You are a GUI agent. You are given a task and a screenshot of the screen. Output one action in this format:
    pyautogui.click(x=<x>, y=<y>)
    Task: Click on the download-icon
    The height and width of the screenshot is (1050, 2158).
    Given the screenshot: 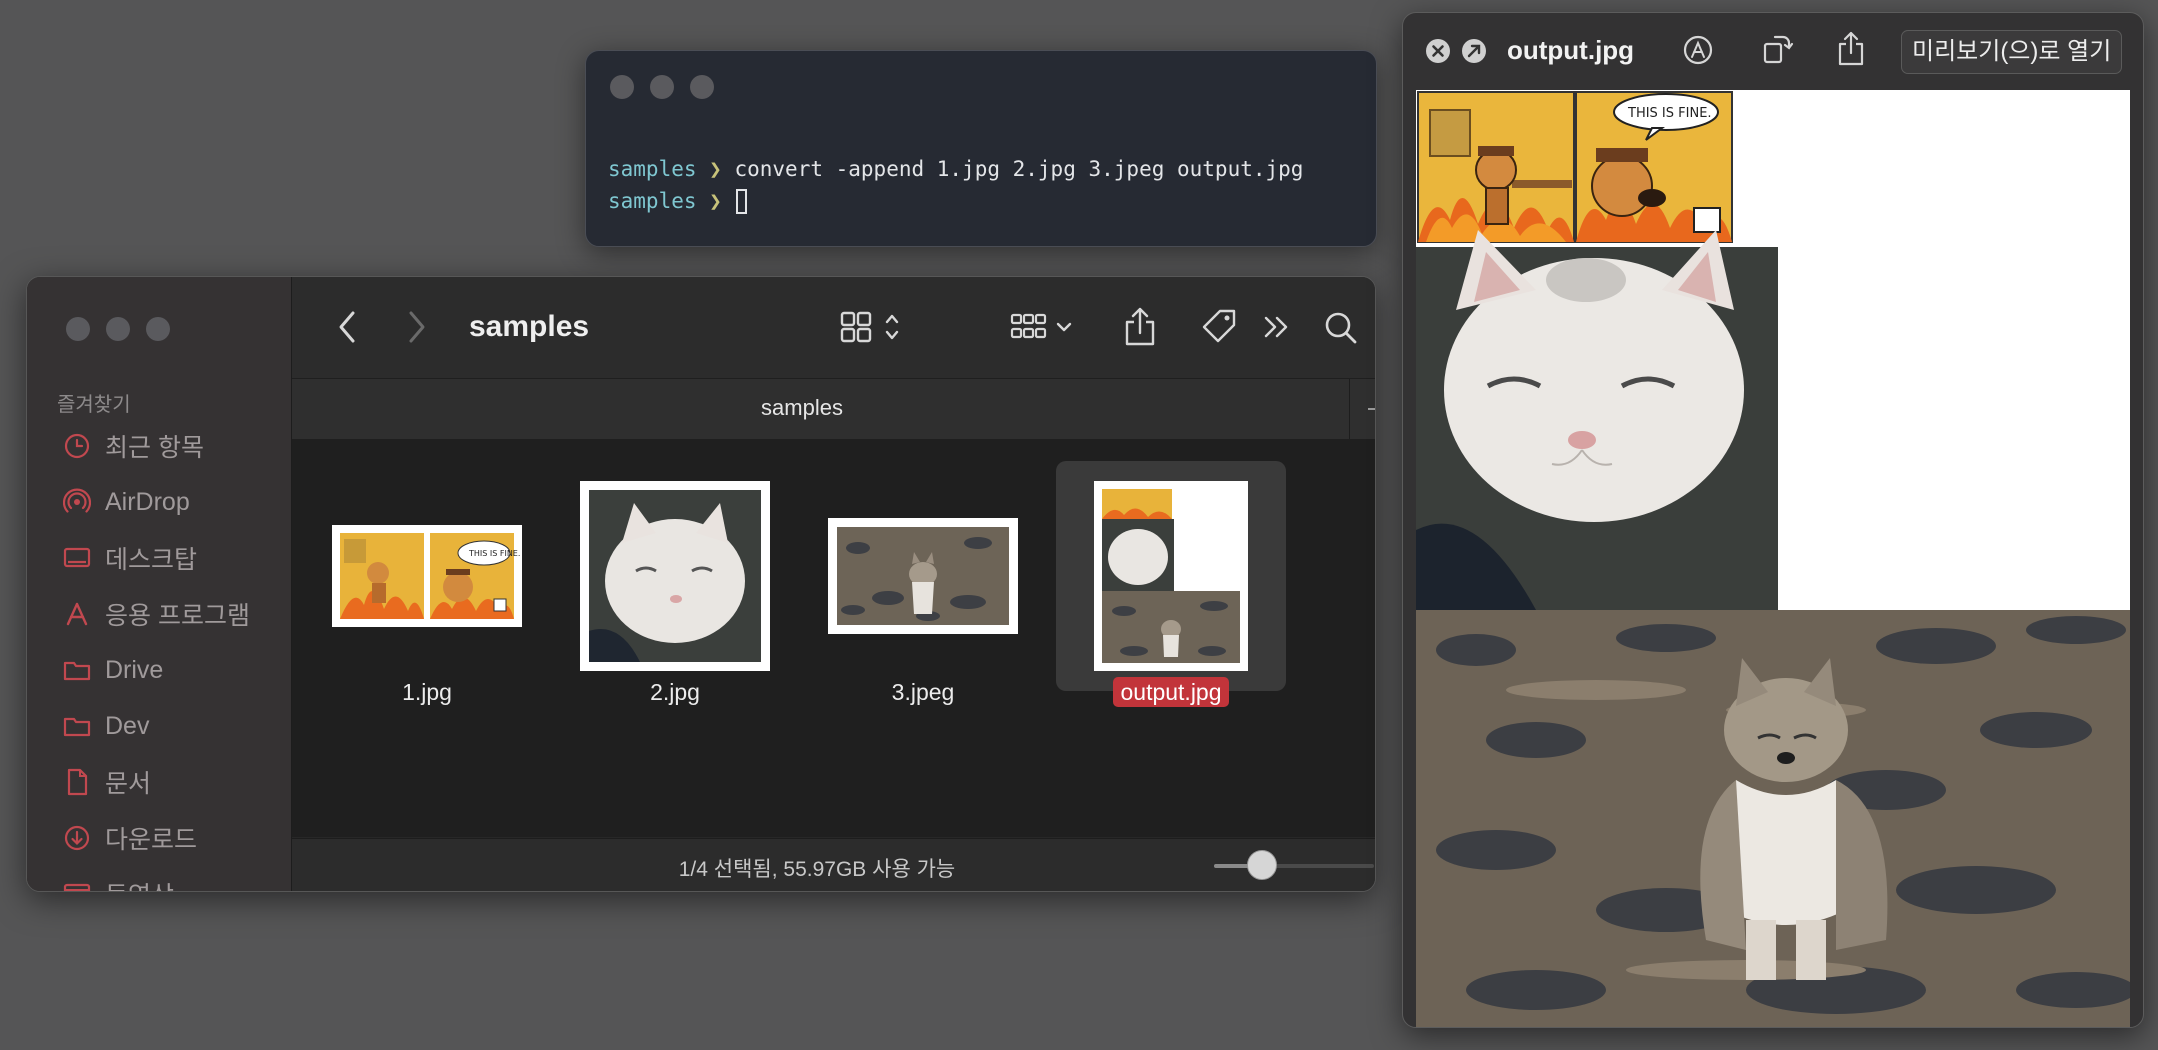 What is the action you would take?
    pyautogui.click(x=77, y=838)
    